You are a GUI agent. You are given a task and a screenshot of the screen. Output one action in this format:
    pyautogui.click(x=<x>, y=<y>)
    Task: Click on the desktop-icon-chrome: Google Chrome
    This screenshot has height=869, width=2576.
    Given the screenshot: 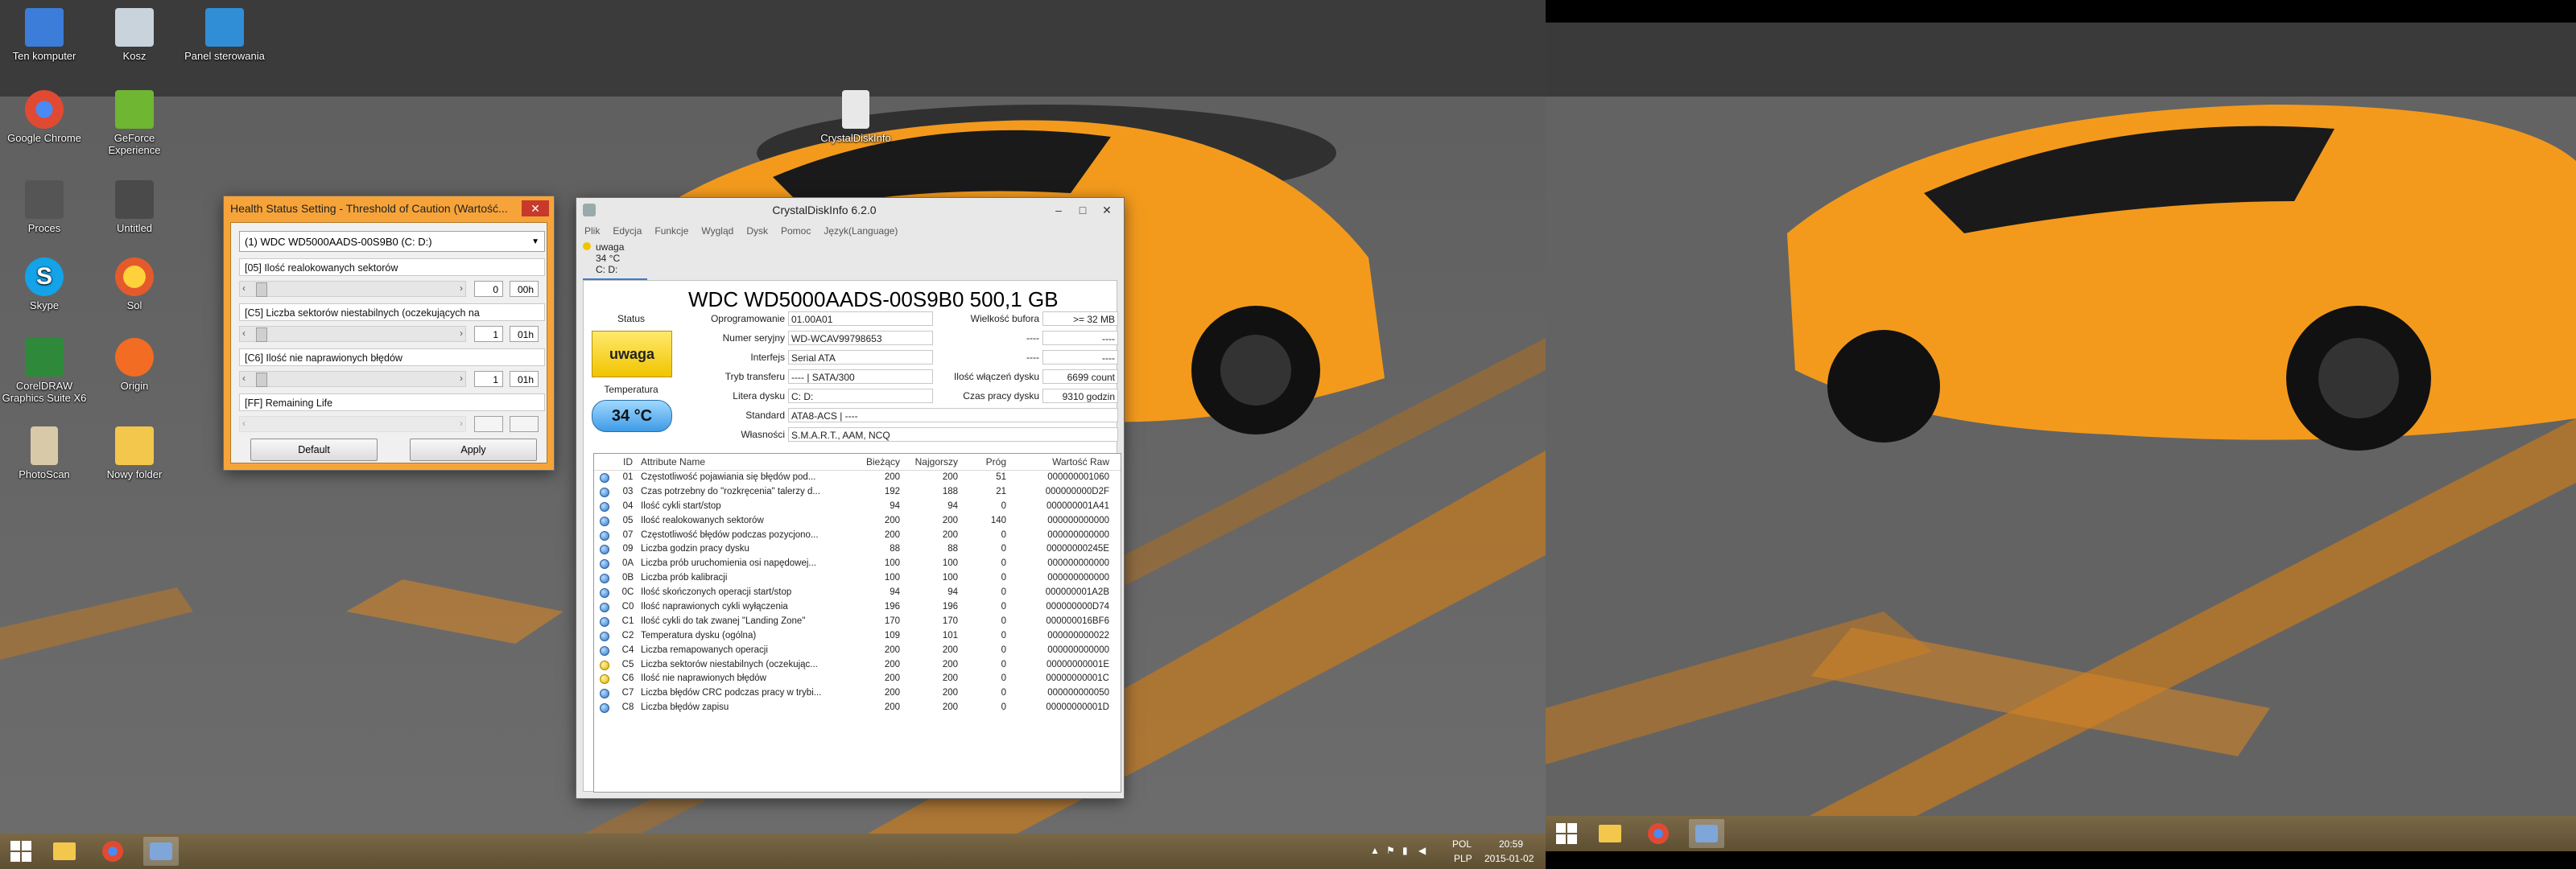 What is the action you would take?
    pyautogui.click(x=44, y=117)
    